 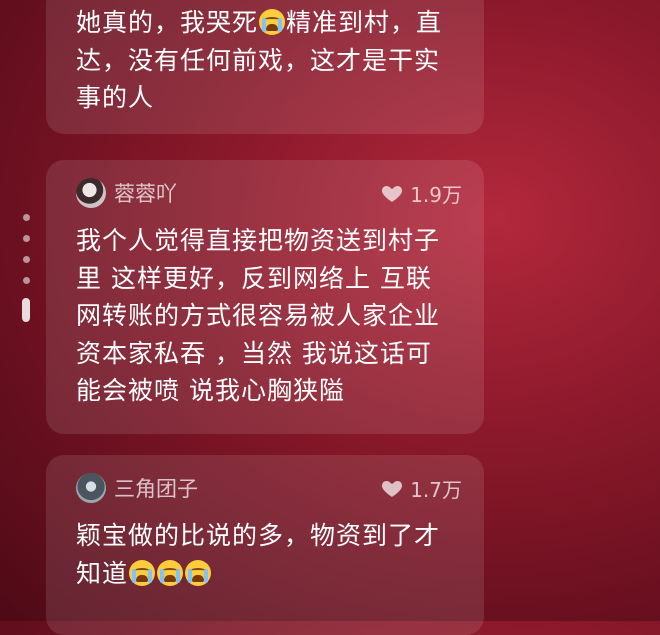 What do you see at coordinates (26, 310) in the screenshot?
I see `indicator-active-bar` at bounding box center [26, 310].